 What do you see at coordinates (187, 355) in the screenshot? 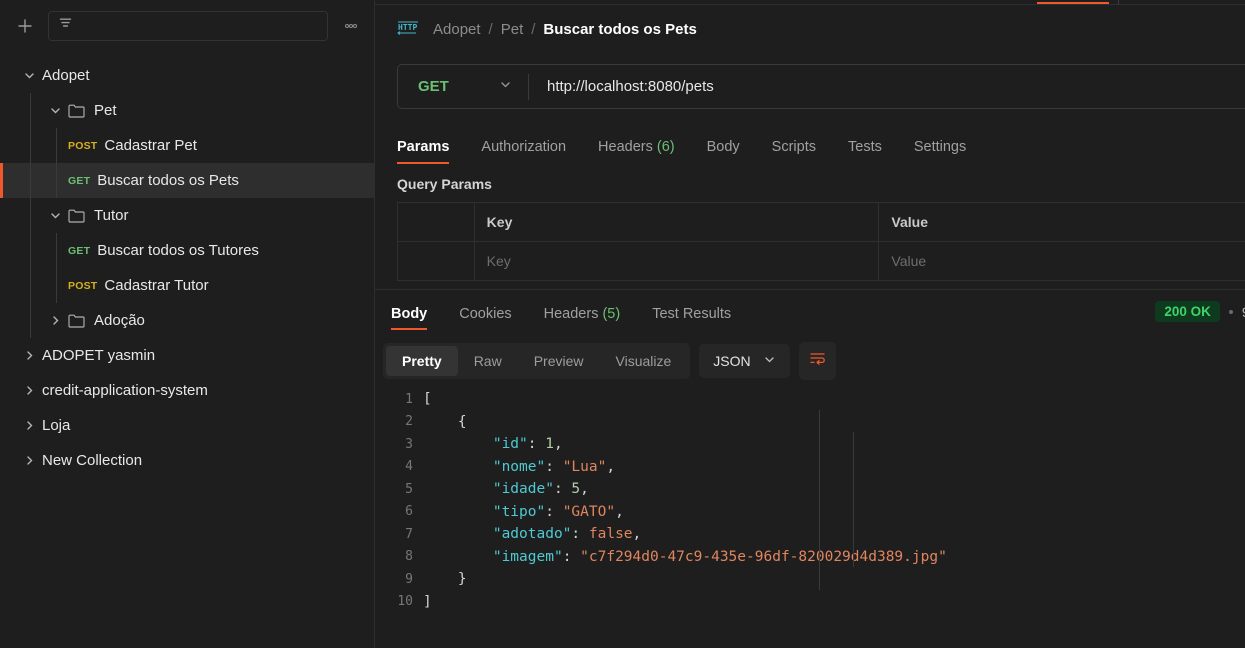
I see `tree-item-adopet-yasmin: ADOPET yasmin` at bounding box center [187, 355].